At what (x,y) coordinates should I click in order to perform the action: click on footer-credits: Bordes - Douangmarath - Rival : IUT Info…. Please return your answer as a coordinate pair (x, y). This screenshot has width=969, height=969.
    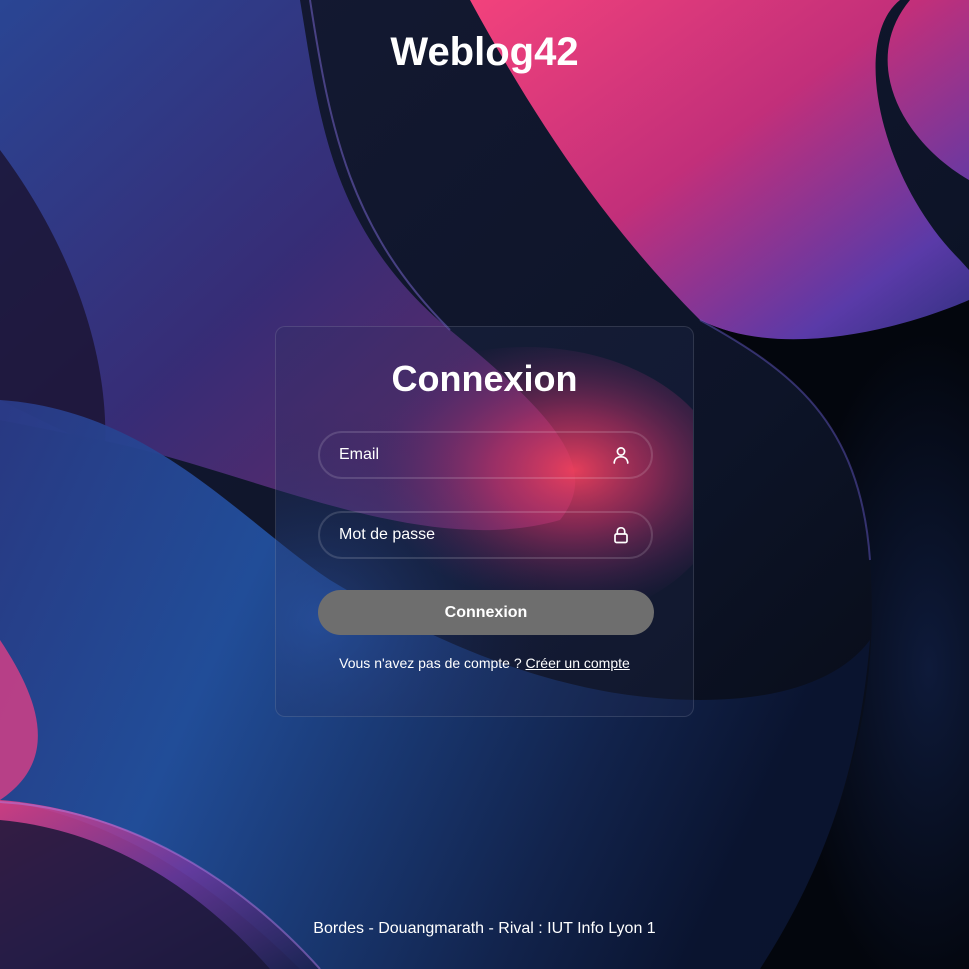
    Looking at the image, I should click on (484, 928).